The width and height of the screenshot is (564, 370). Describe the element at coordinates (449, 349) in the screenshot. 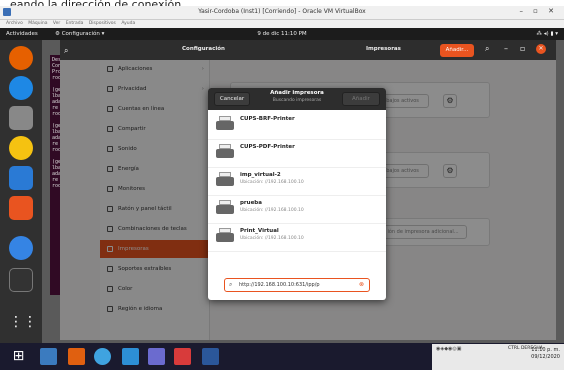

I see `tray-icons: ◉◈◆◉◎▣` at that location.